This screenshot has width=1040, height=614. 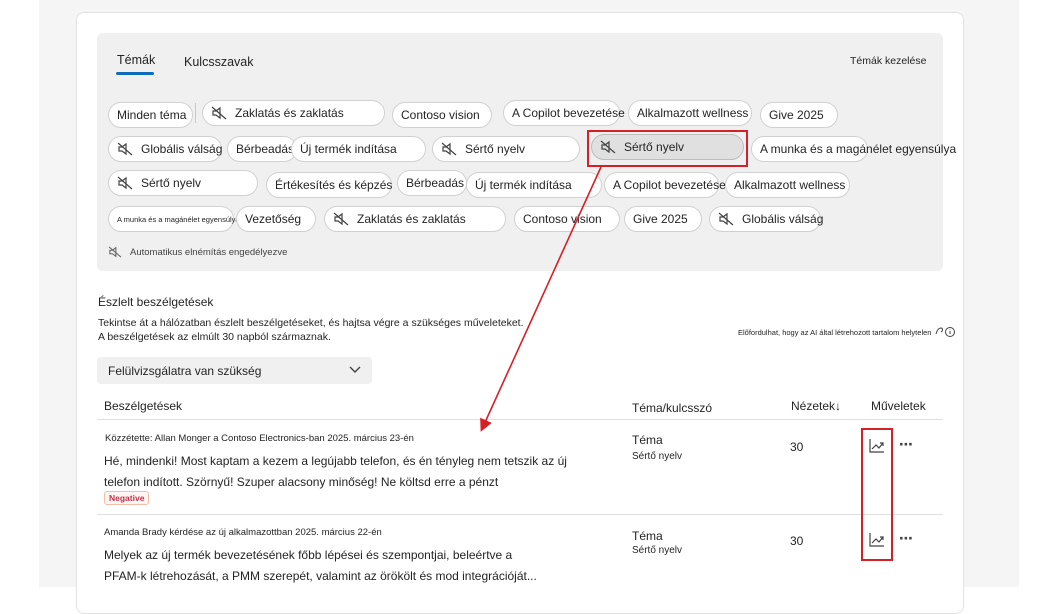 What do you see at coordinates (185, 370) in the screenshot?
I see `filter-dropdown-value: Felülvizsgálatra van szükség` at bounding box center [185, 370].